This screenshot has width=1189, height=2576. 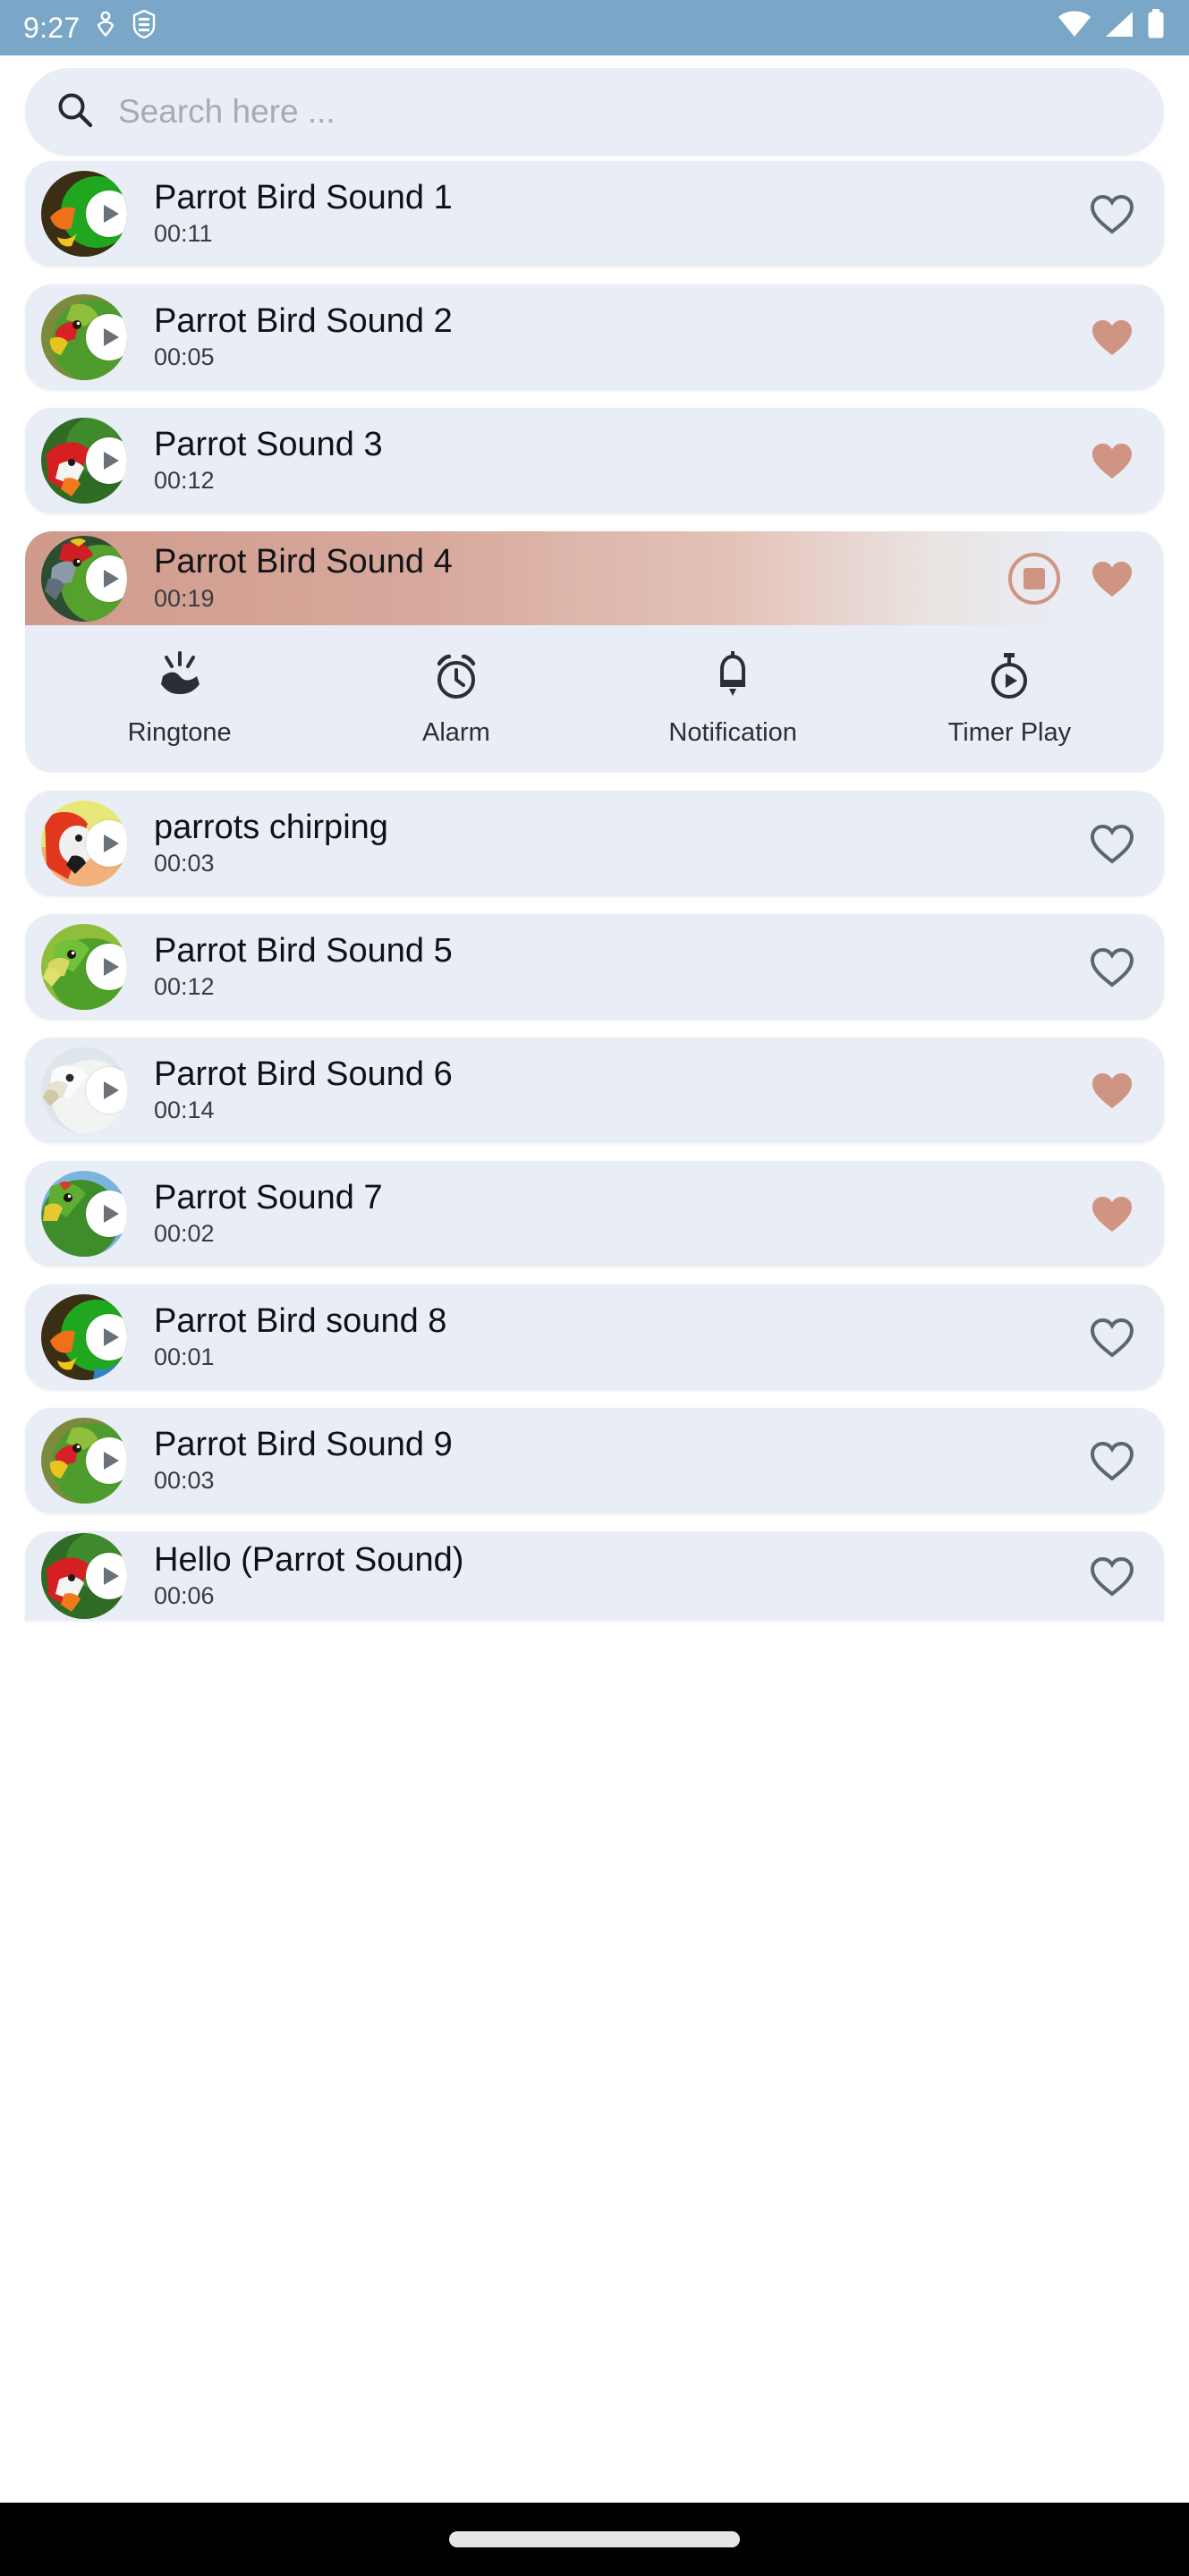 I want to click on list-item-meta: Parrot Bird Sound 1 00:11, so click(x=303, y=213).